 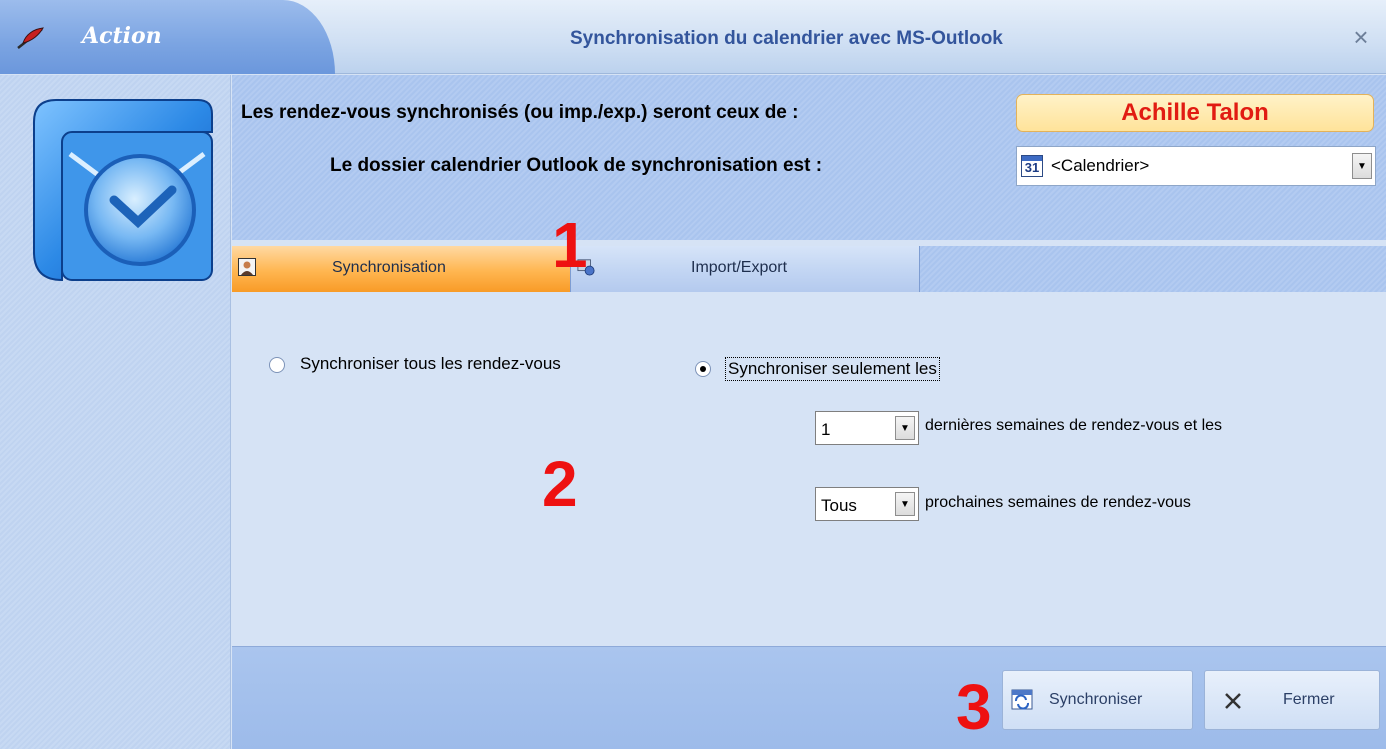 What do you see at coordinates (1309, 699) in the screenshot?
I see `fermer-button-label: Fermer` at bounding box center [1309, 699].